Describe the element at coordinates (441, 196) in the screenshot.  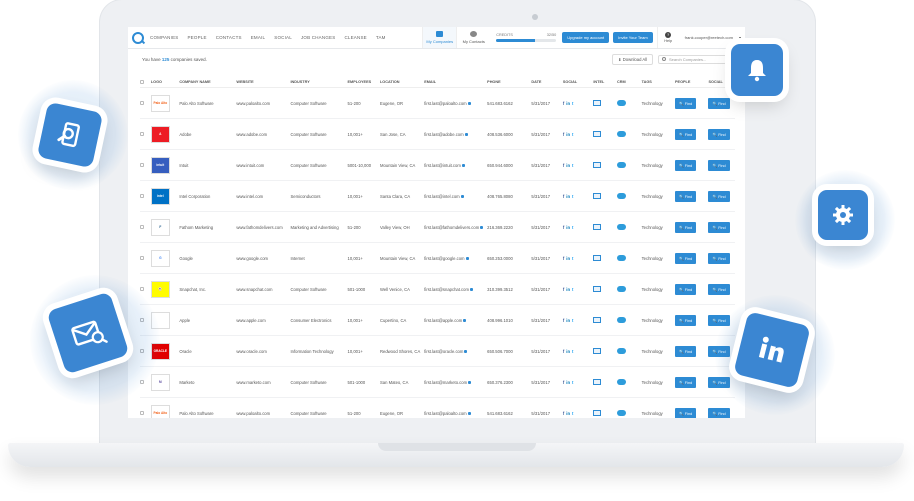
I see `company-email: first.last@intel.com` at that location.